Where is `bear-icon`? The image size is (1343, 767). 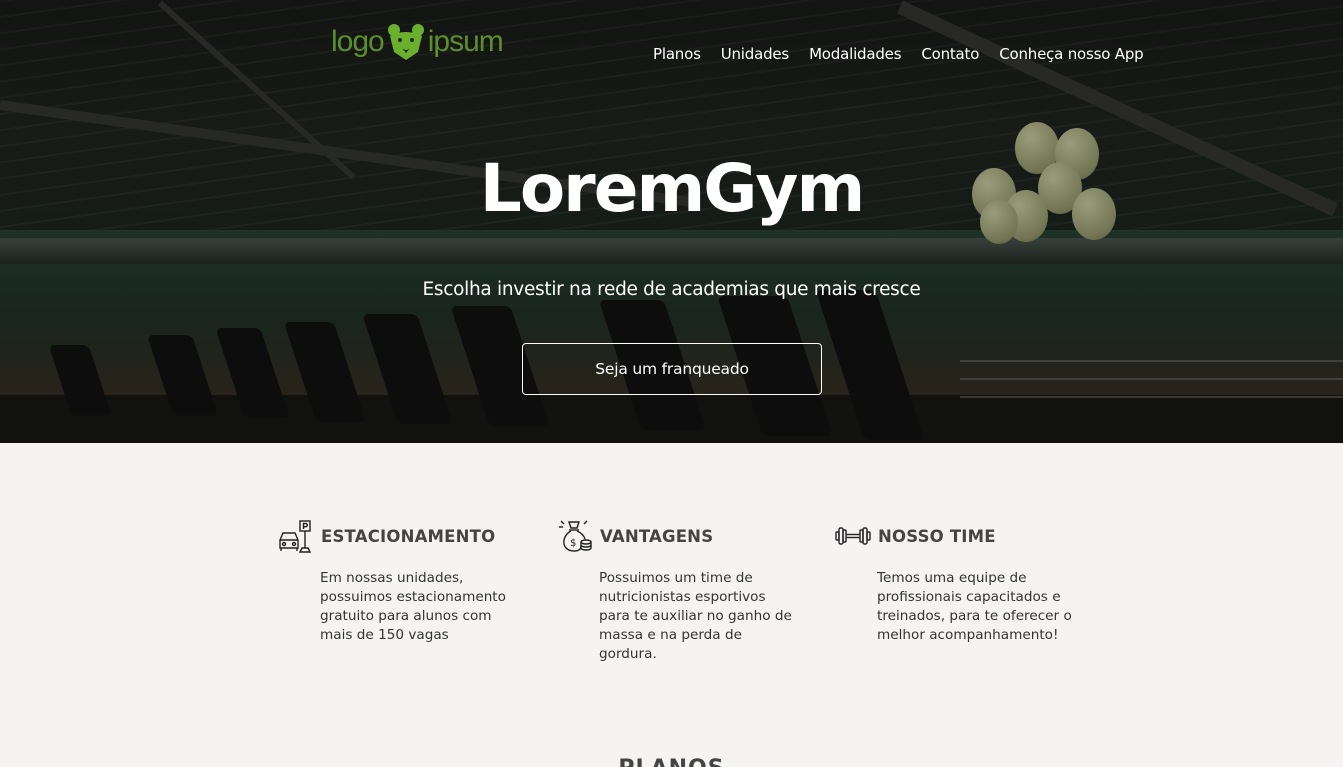
bear-icon is located at coordinates (405, 42).